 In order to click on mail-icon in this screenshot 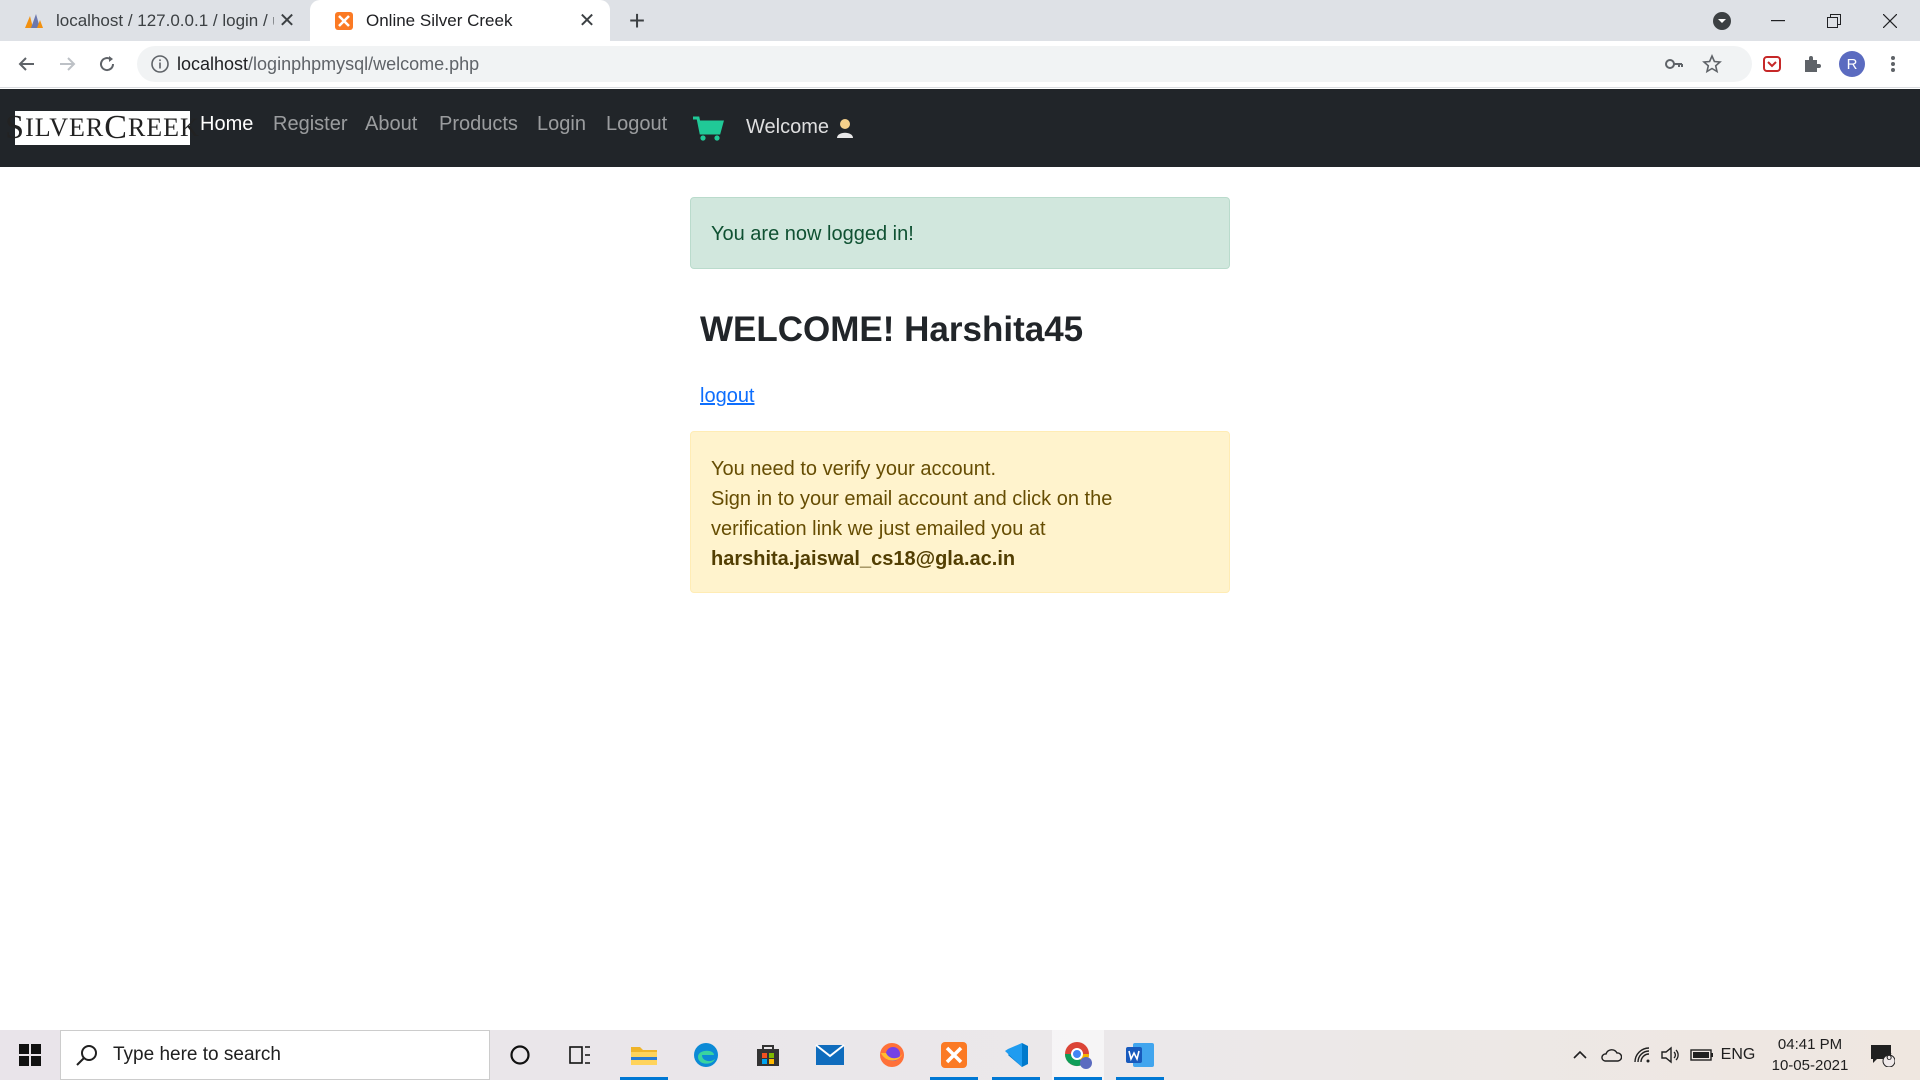, I will do `click(830, 1054)`.